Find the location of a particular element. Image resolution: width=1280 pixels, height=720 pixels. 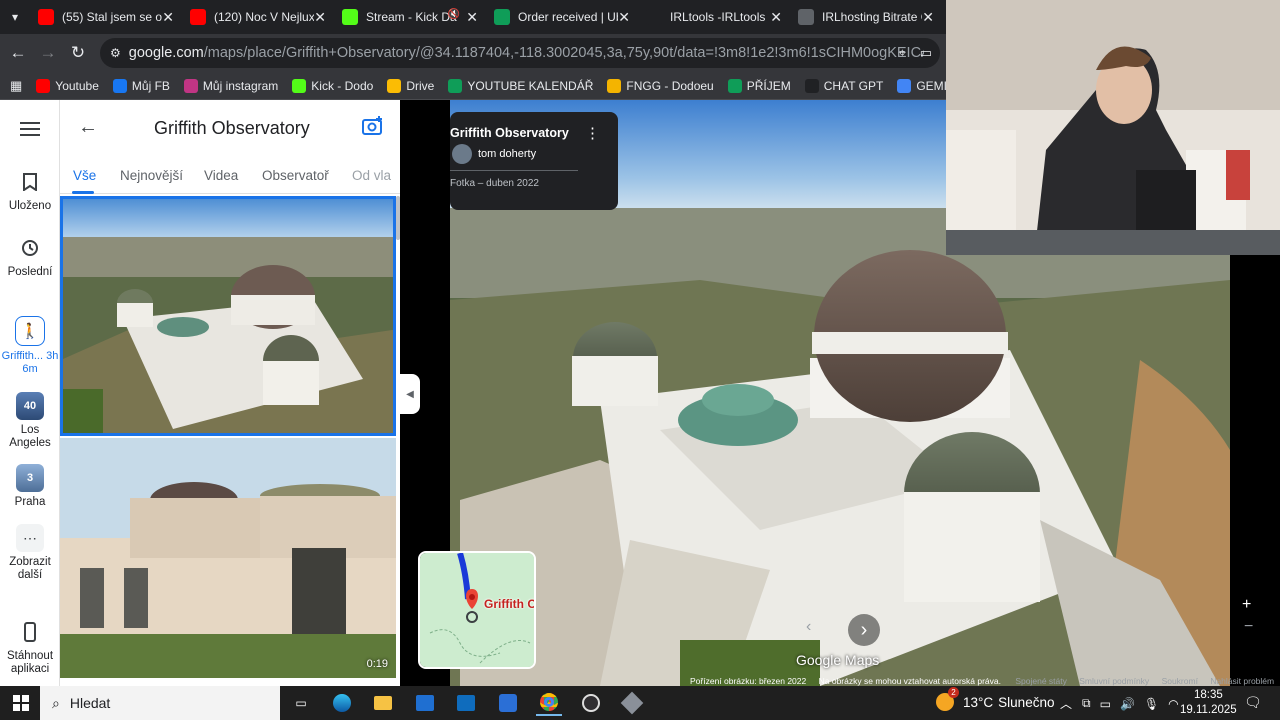

weather-widget: 2 13°C Slunečno is located at coordinates (995, 699).